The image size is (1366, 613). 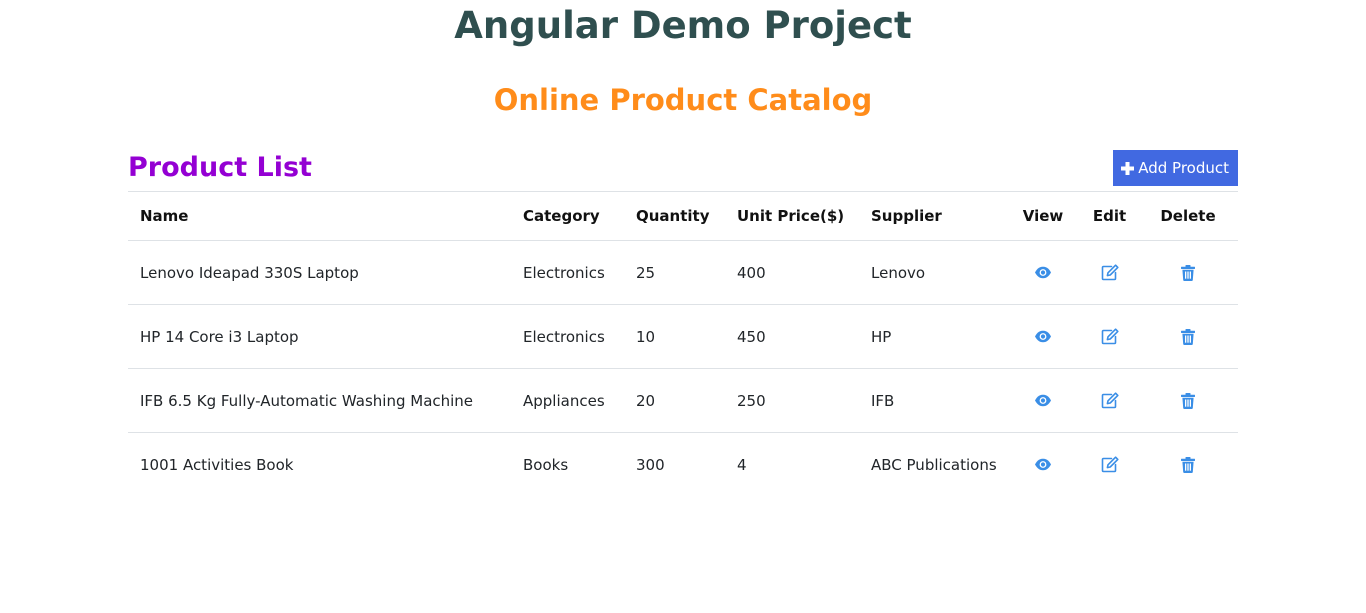 What do you see at coordinates (319, 272) in the screenshot?
I see `product-name: Lenovo Ideapad 330S Laptop` at bounding box center [319, 272].